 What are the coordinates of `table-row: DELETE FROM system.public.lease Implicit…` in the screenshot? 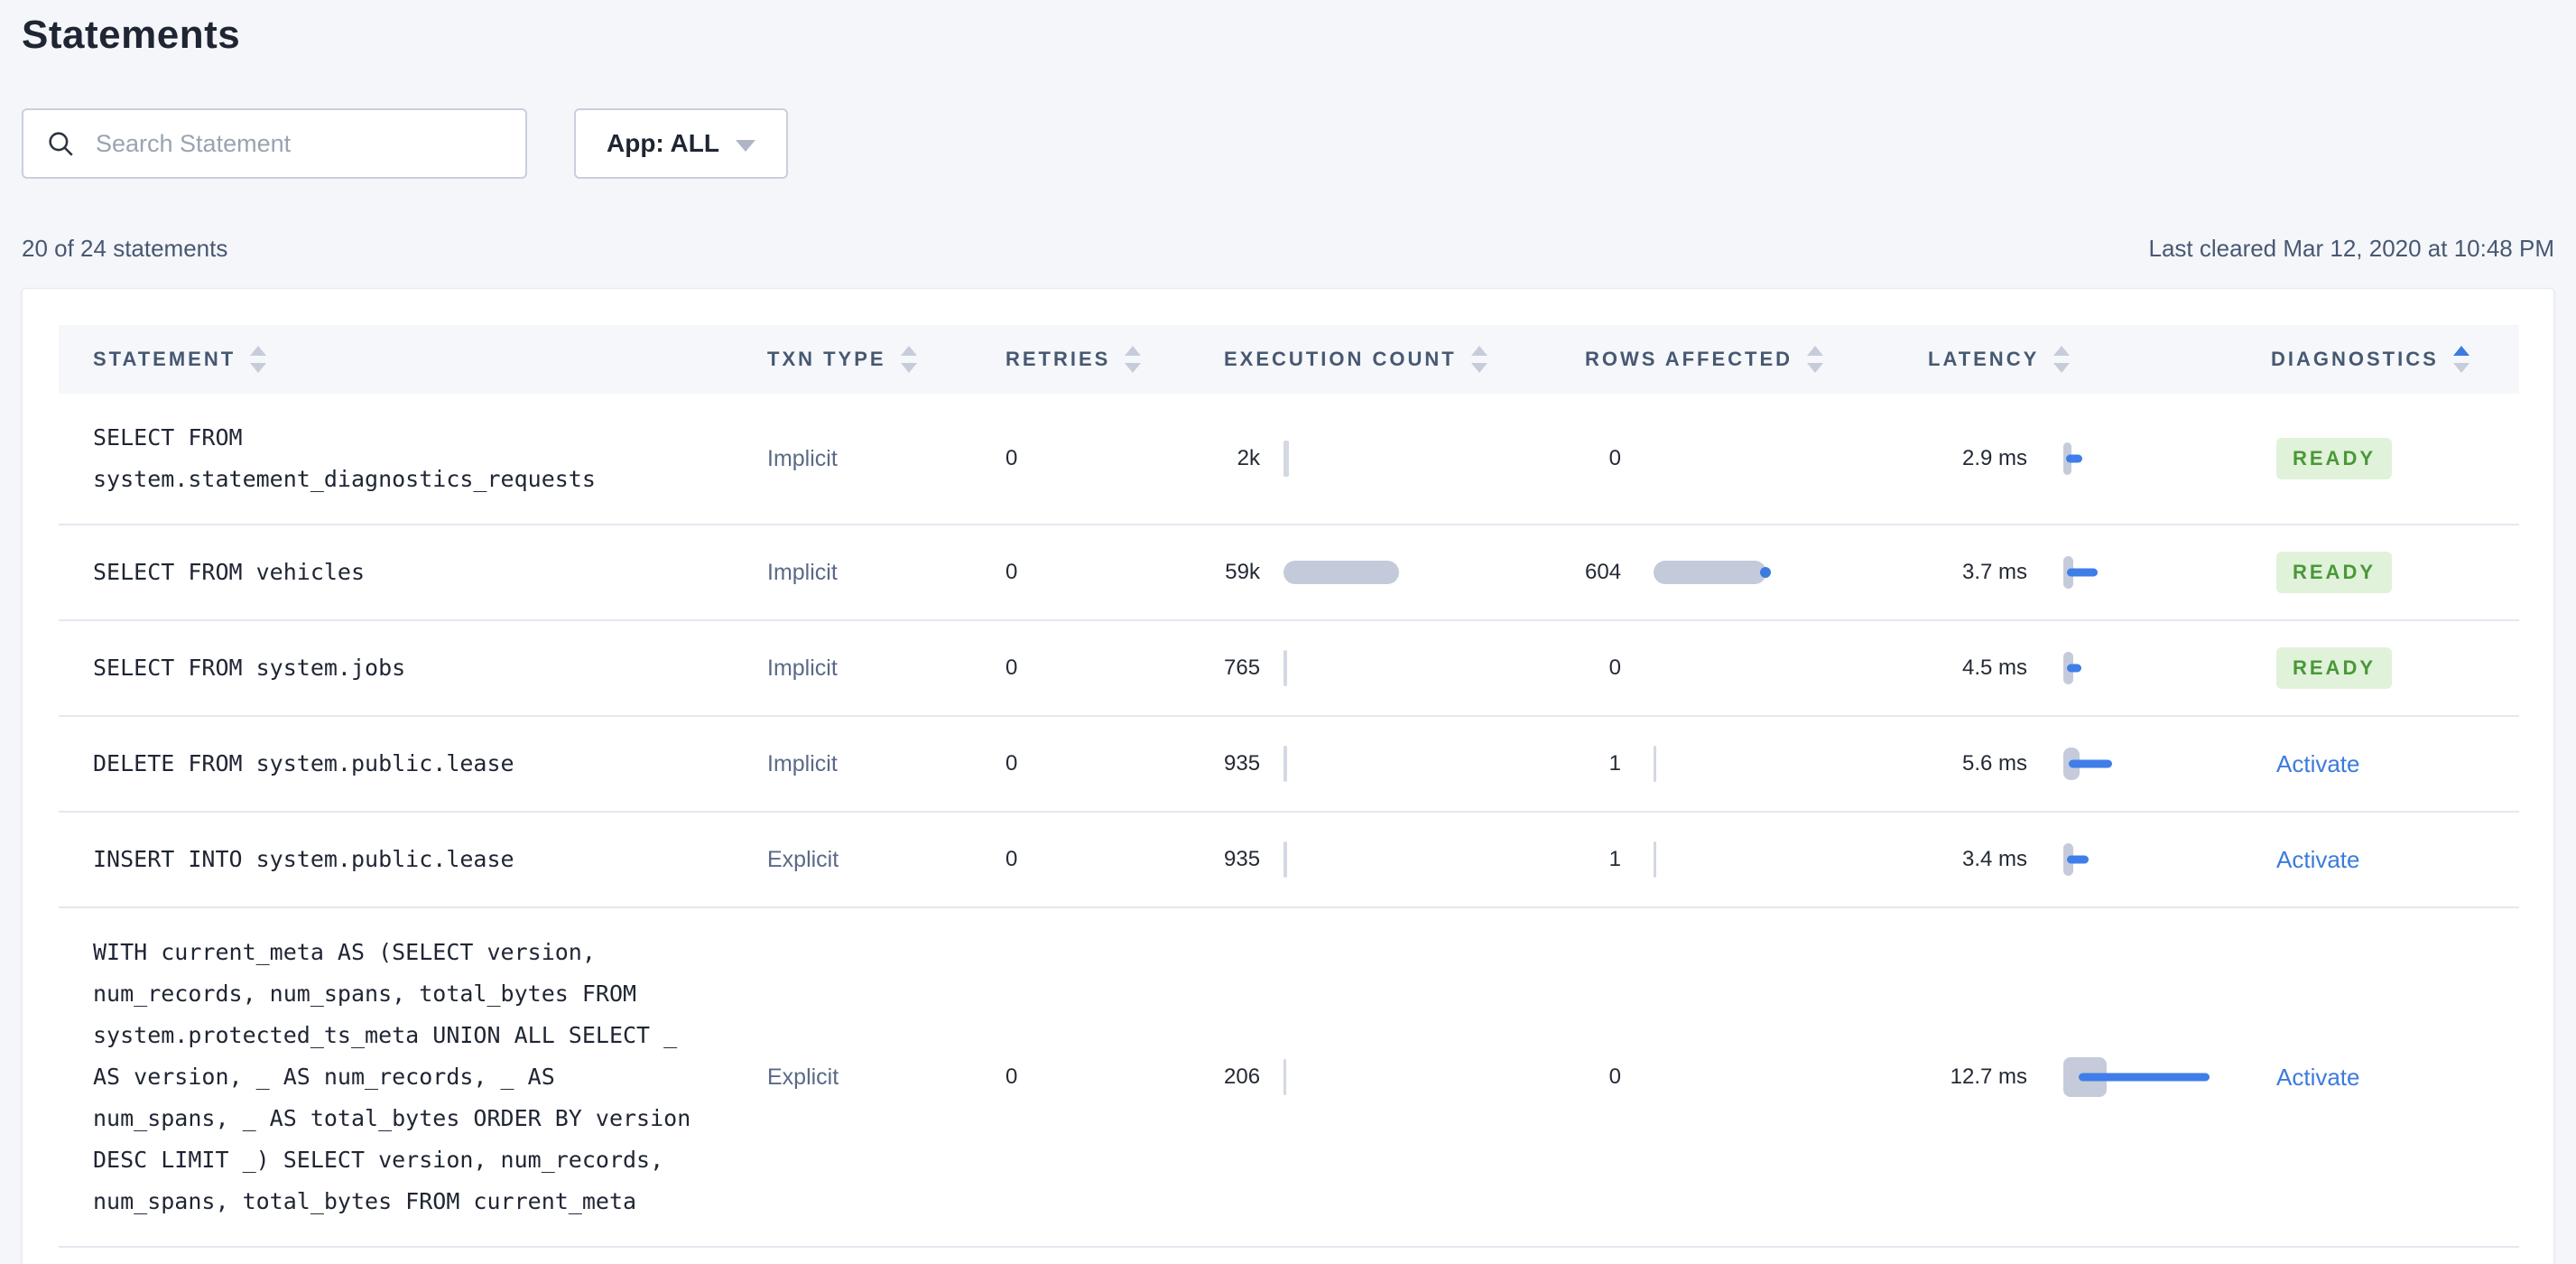 It's located at (1289, 764).